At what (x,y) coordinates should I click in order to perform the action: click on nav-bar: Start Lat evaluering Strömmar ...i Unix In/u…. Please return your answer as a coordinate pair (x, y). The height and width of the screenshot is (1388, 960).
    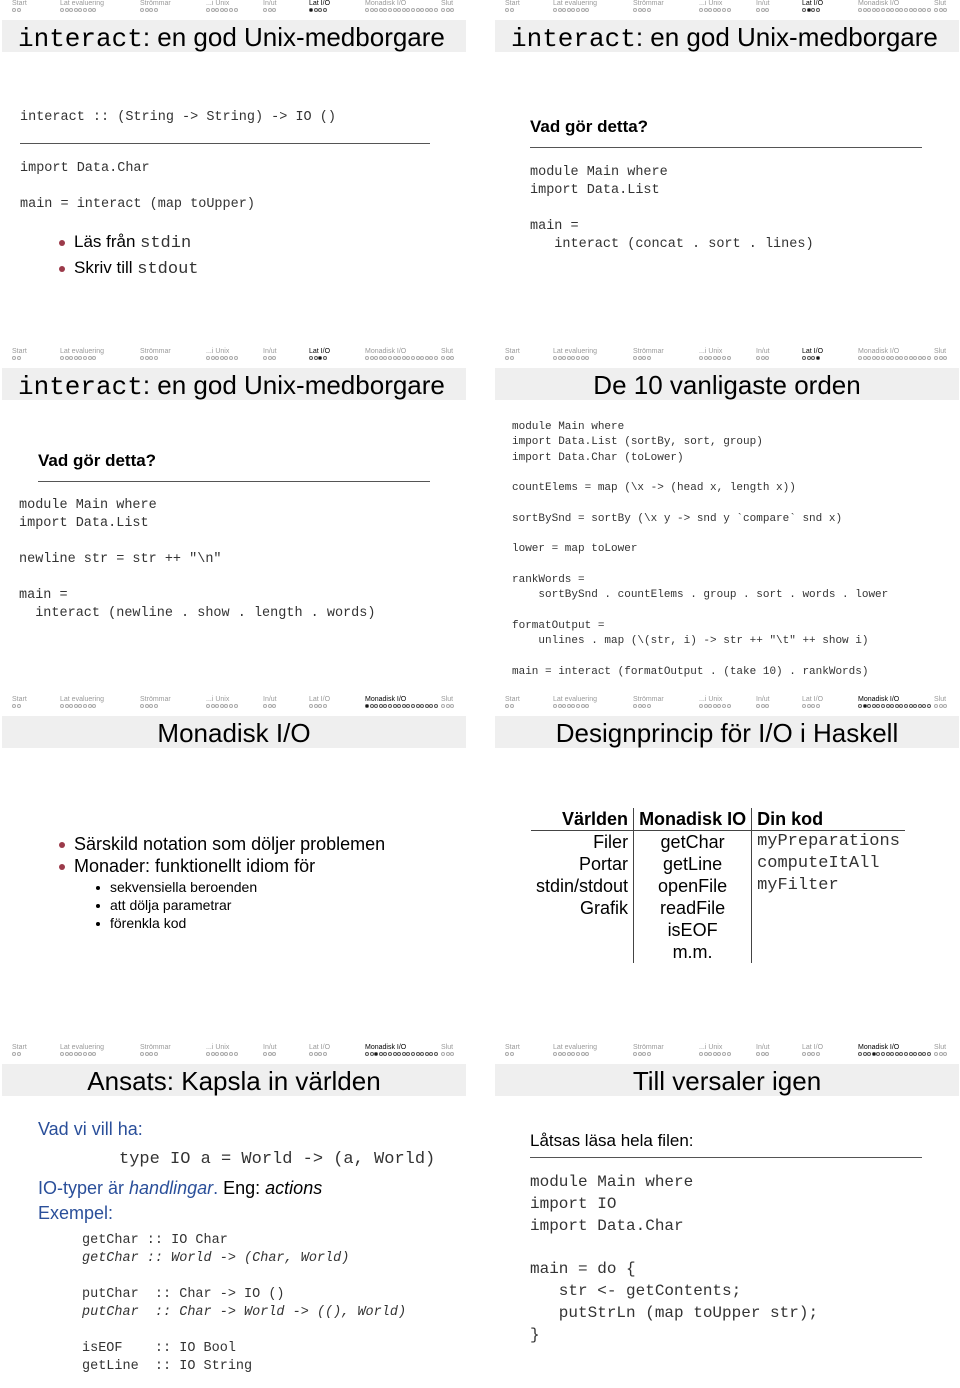
    Looking at the image, I should click on (233, 357).